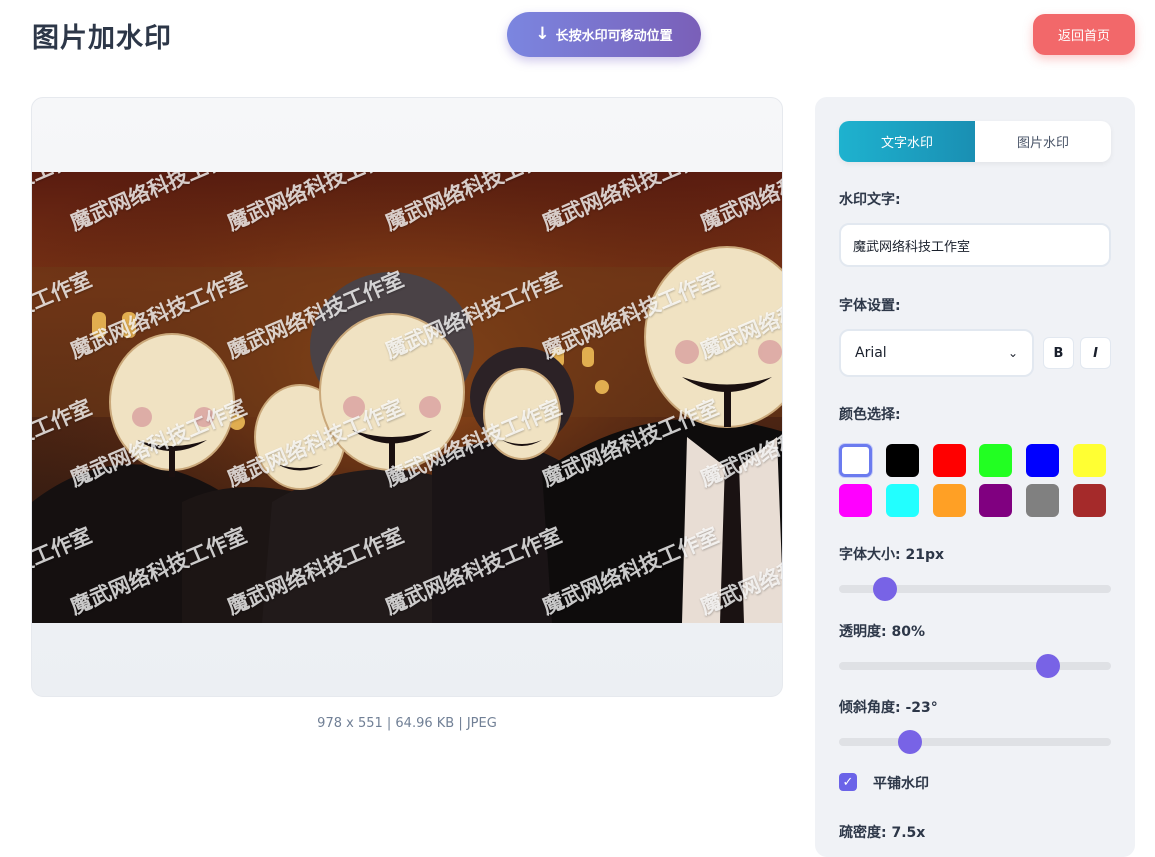 This screenshot has height=857, width=1155. What do you see at coordinates (975, 245) in the screenshot?
I see `watermark-text-input` at bounding box center [975, 245].